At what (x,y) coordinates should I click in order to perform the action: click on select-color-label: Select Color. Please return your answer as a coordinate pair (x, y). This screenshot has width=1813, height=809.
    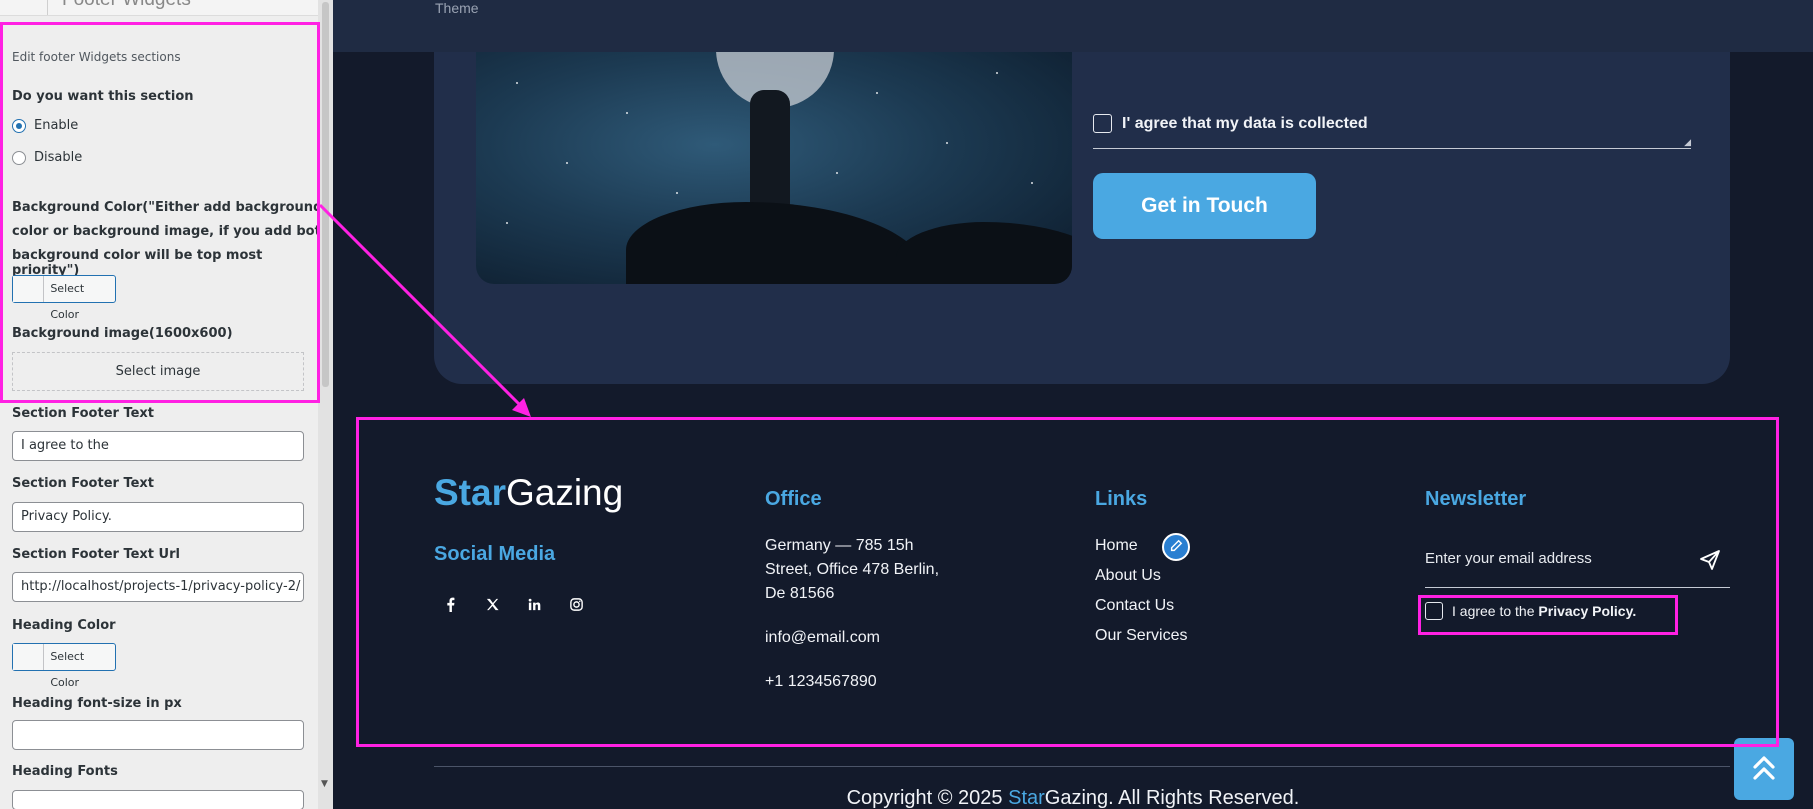
    Looking at the image, I should click on (67, 669).